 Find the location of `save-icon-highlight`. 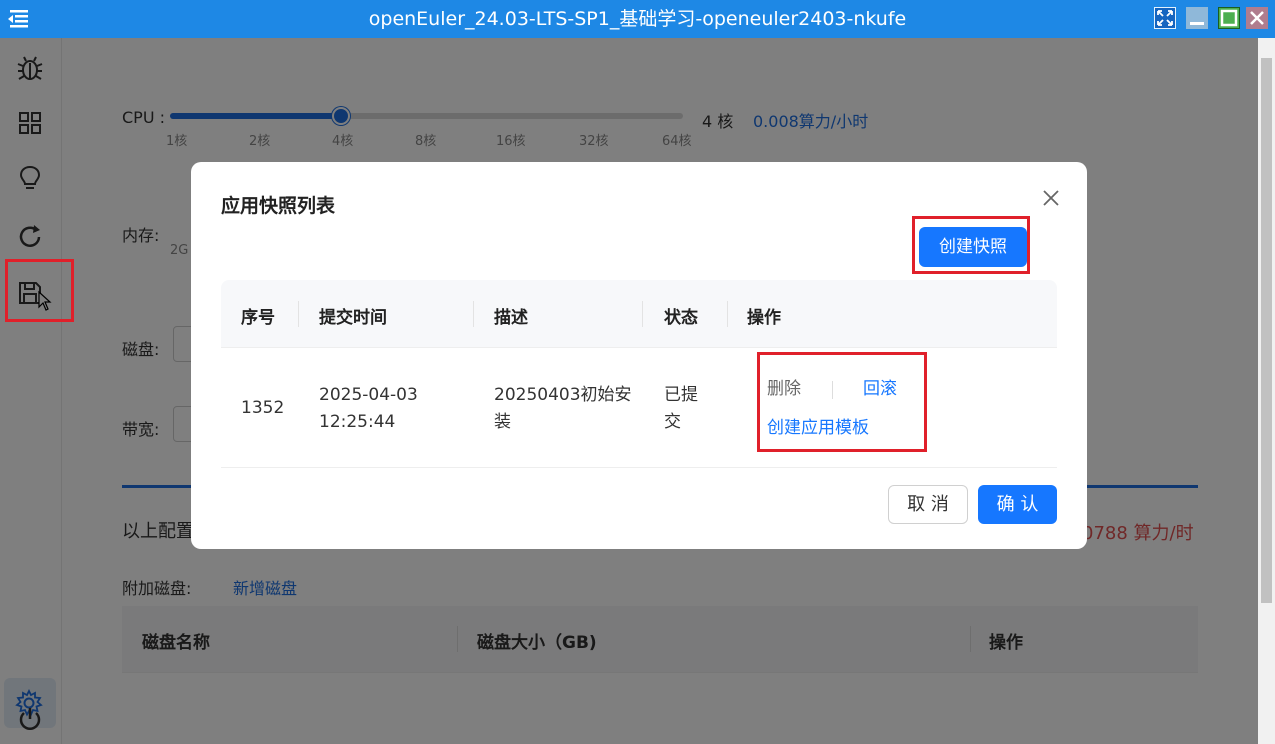

save-icon-highlight is located at coordinates (39, 290).